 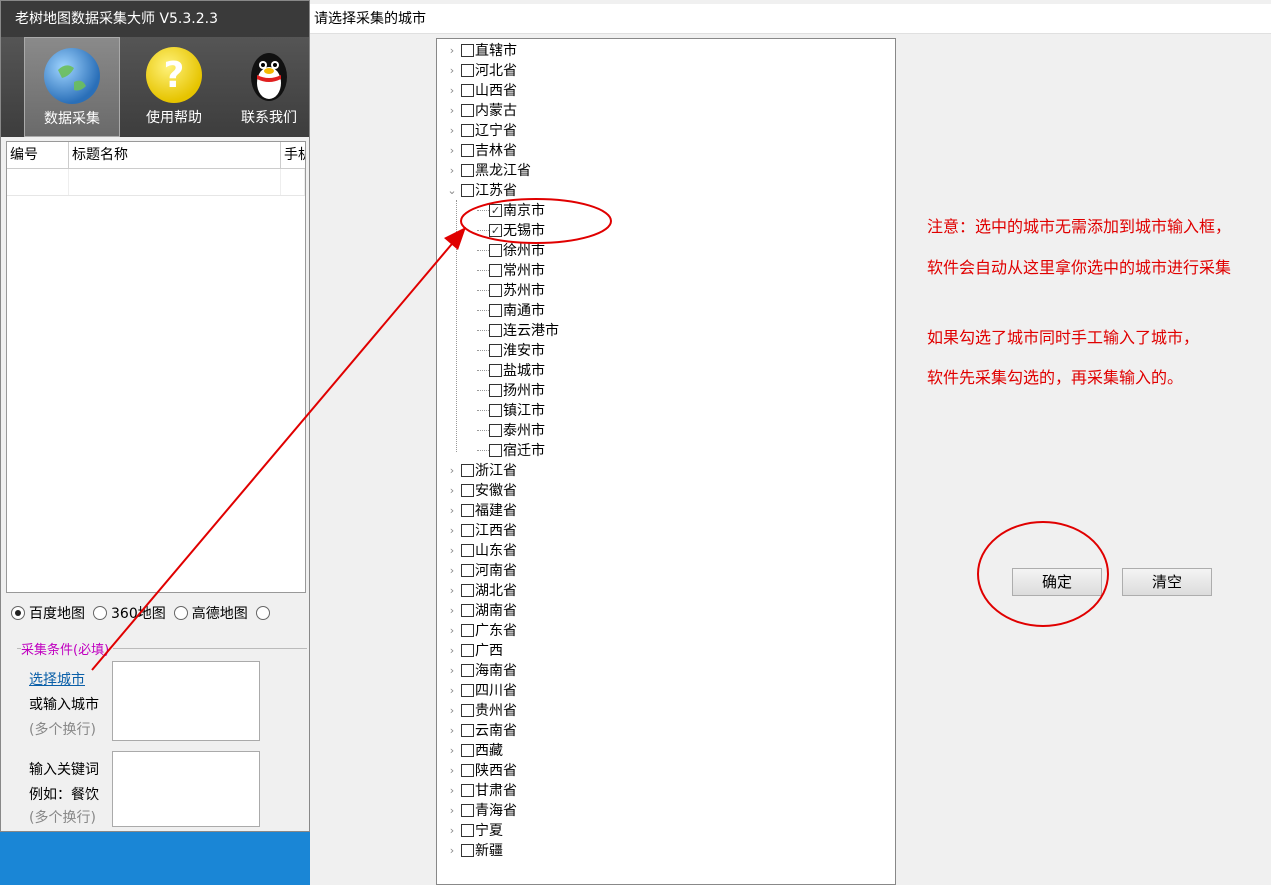 What do you see at coordinates (277, 451) in the screenshot?
I see `annotation-arrow-line` at bounding box center [277, 451].